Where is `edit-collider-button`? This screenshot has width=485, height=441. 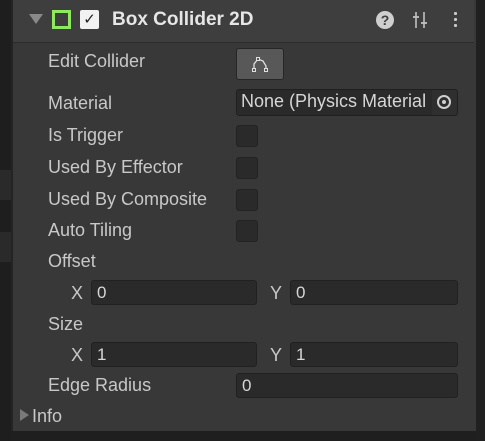 edit-collider-button is located at coordinates (260, 64).